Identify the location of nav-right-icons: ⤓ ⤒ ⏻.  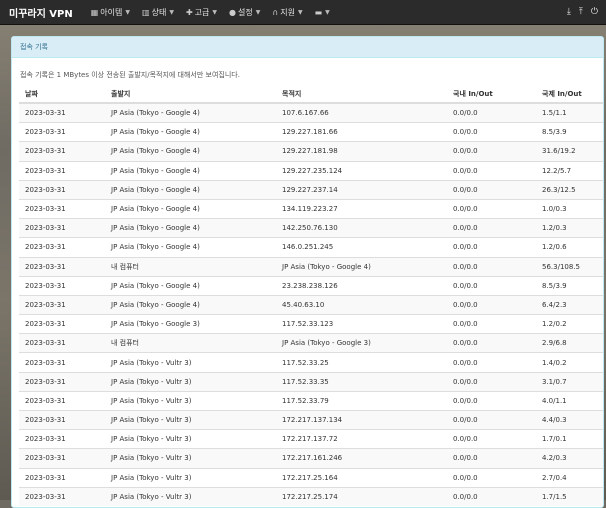
(582, 12).